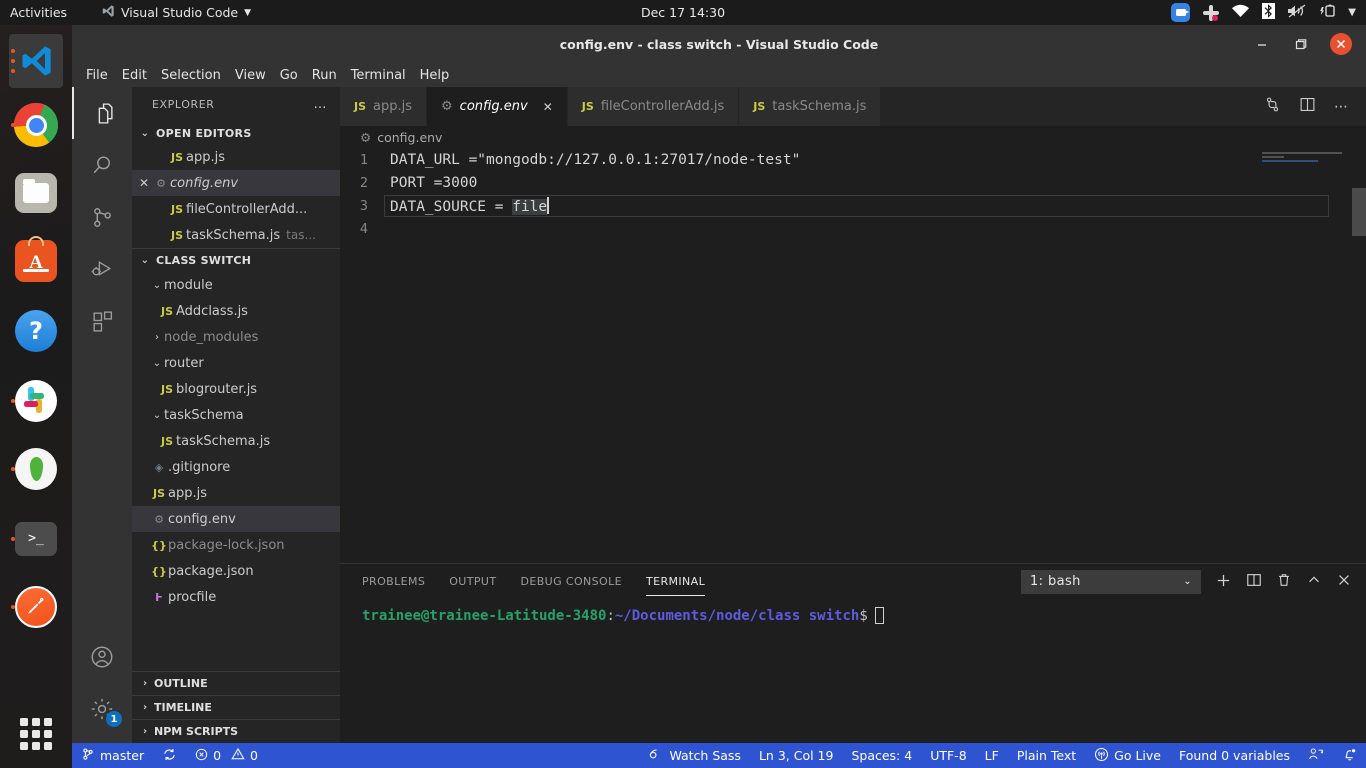  I want to click on dock-item-help: ?, so click(36, 331).